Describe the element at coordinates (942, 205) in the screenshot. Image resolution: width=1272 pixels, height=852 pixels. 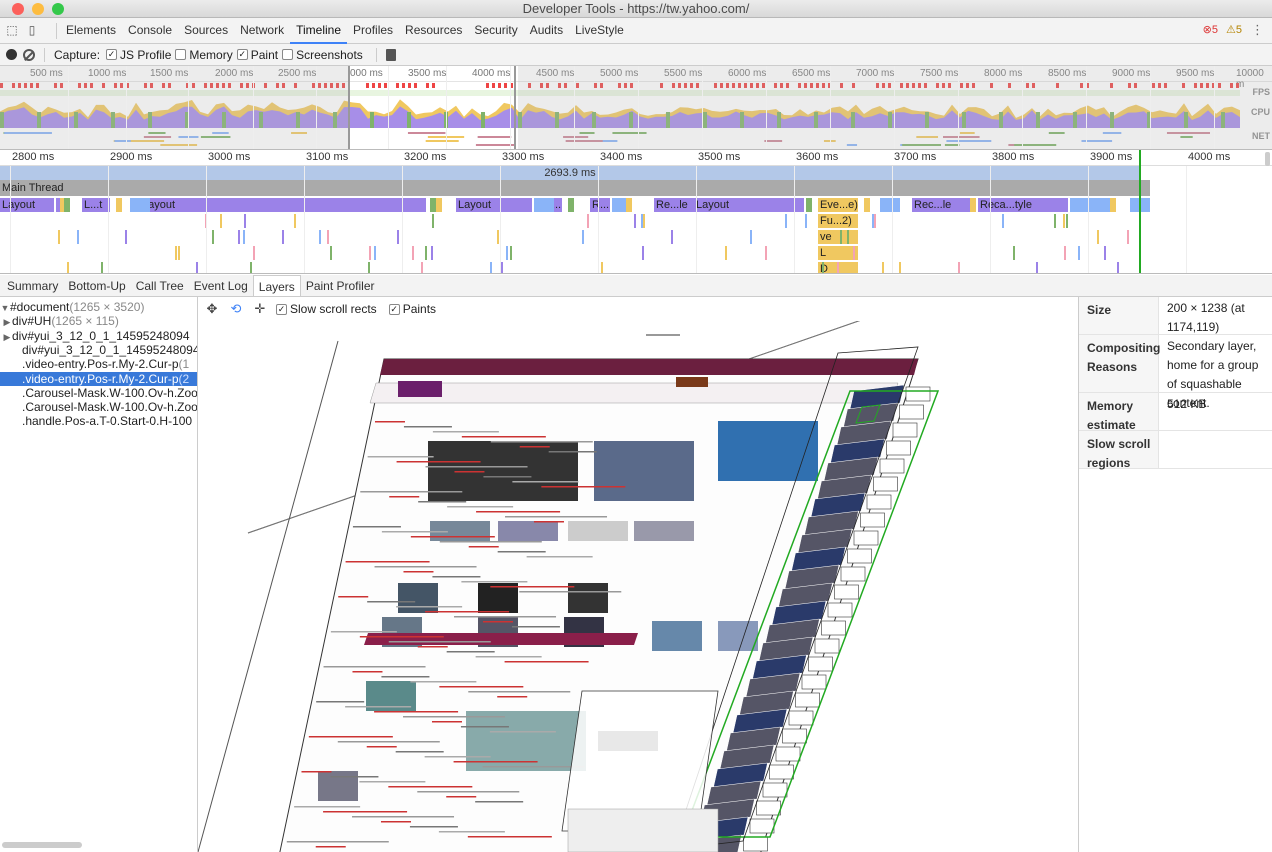
I see `flame-event-layout: Rec...le` at that location.